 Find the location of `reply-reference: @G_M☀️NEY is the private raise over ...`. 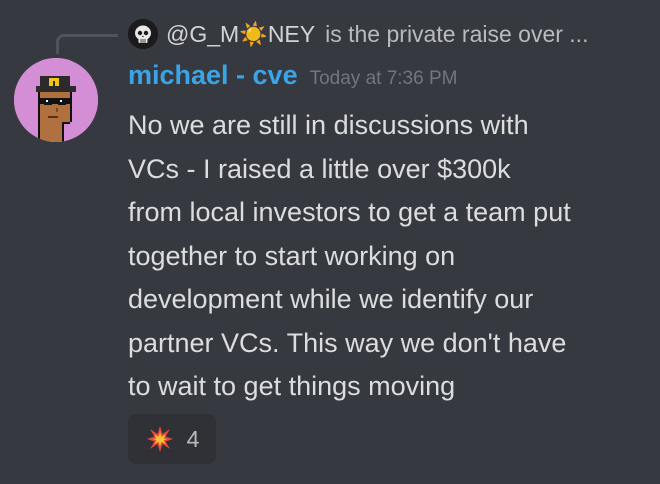

reply-reference: @G_M☀️NEY is the private raise over ... is located at coordinates (358, 34).